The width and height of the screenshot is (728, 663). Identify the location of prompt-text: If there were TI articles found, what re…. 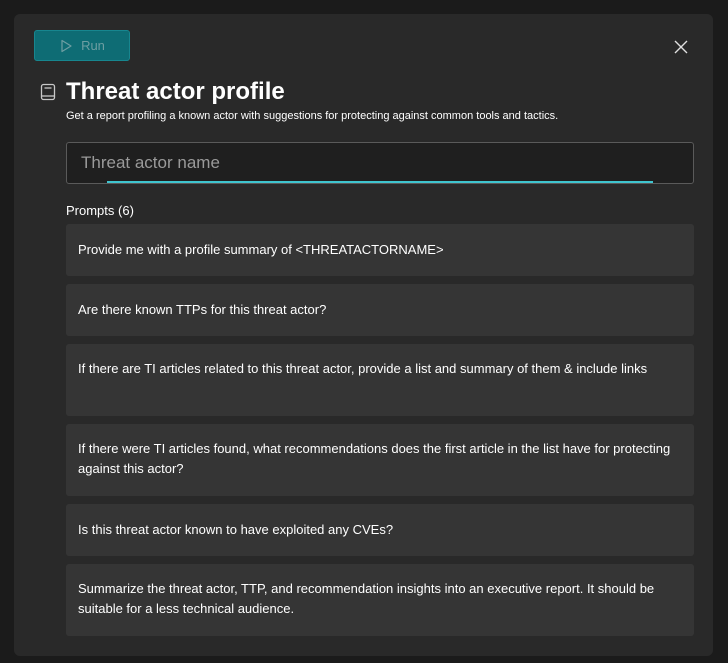
(374, 458).